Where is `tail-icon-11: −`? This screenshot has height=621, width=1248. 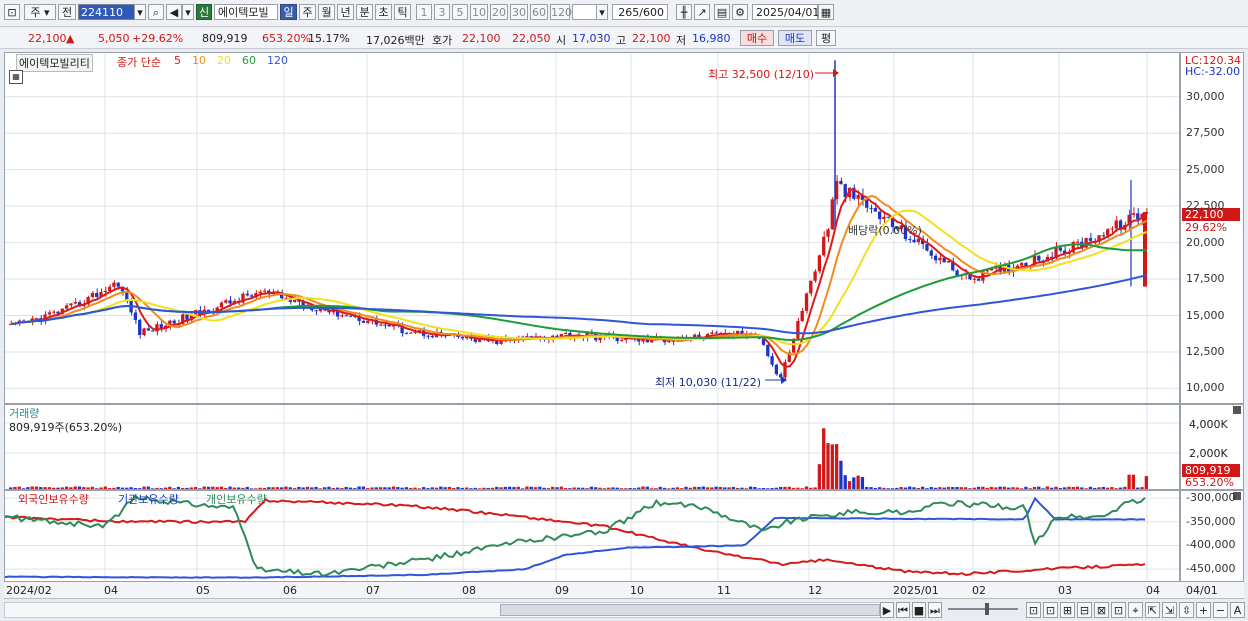 tail-icon-11: − is located at coordinates (1220, 610).